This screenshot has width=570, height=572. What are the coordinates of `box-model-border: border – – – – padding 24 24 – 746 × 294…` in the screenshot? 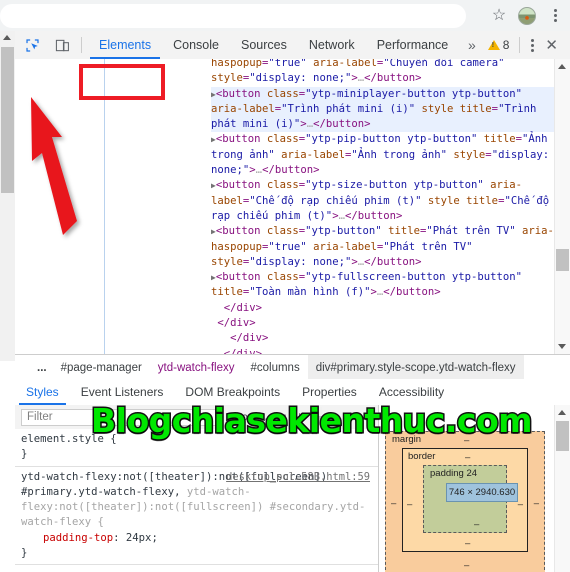 It's located at (465, 500).